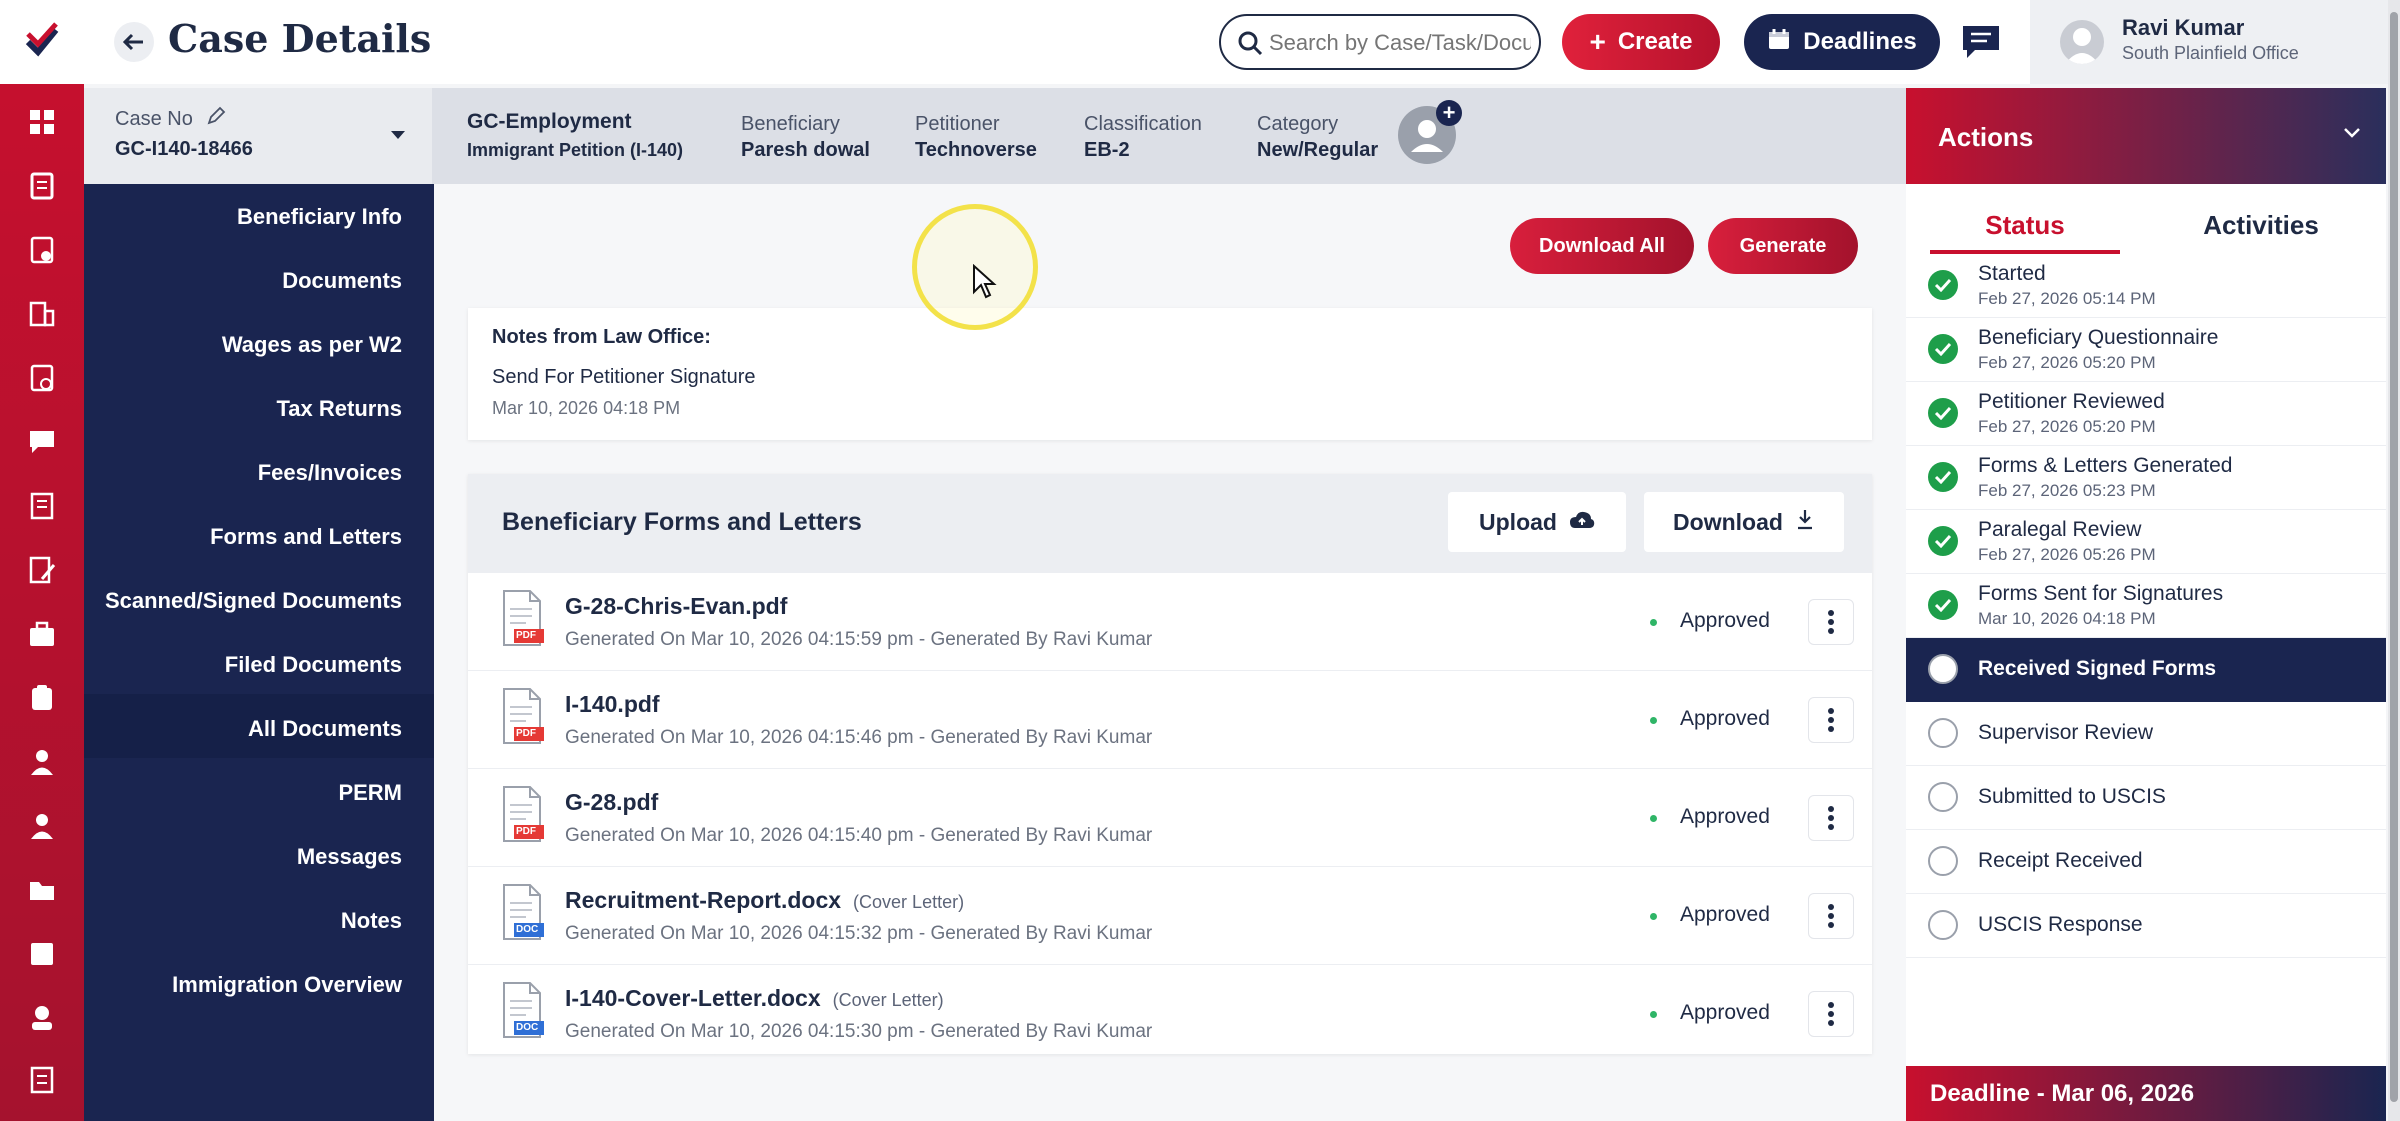 The width and height of the screenshot is (2400, 1121). I want to click on generate-button: Generate, so click(1783, 246).